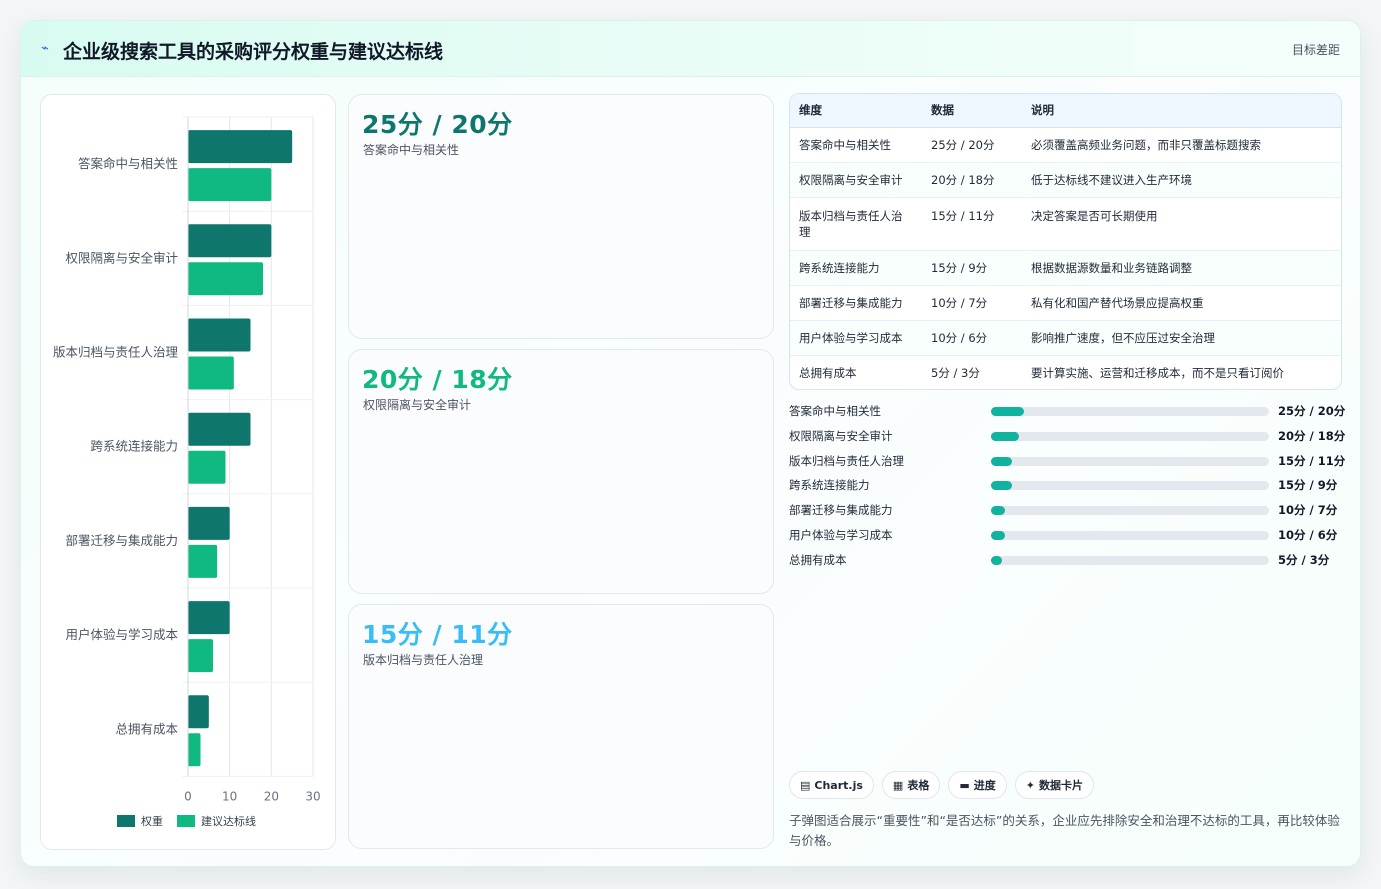  What do you see at coordinates (856, 180) in the screenshot?
I see `table-cell: 权限隔离与安全审计` at bounding box center [856, 180].